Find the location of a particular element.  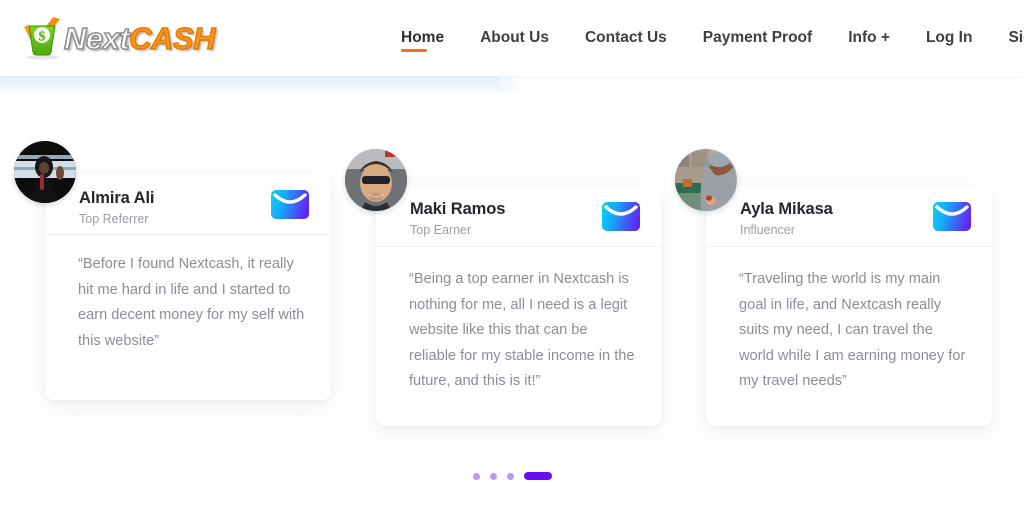

nav-item-home: Home is located at coordinates (422, 38).